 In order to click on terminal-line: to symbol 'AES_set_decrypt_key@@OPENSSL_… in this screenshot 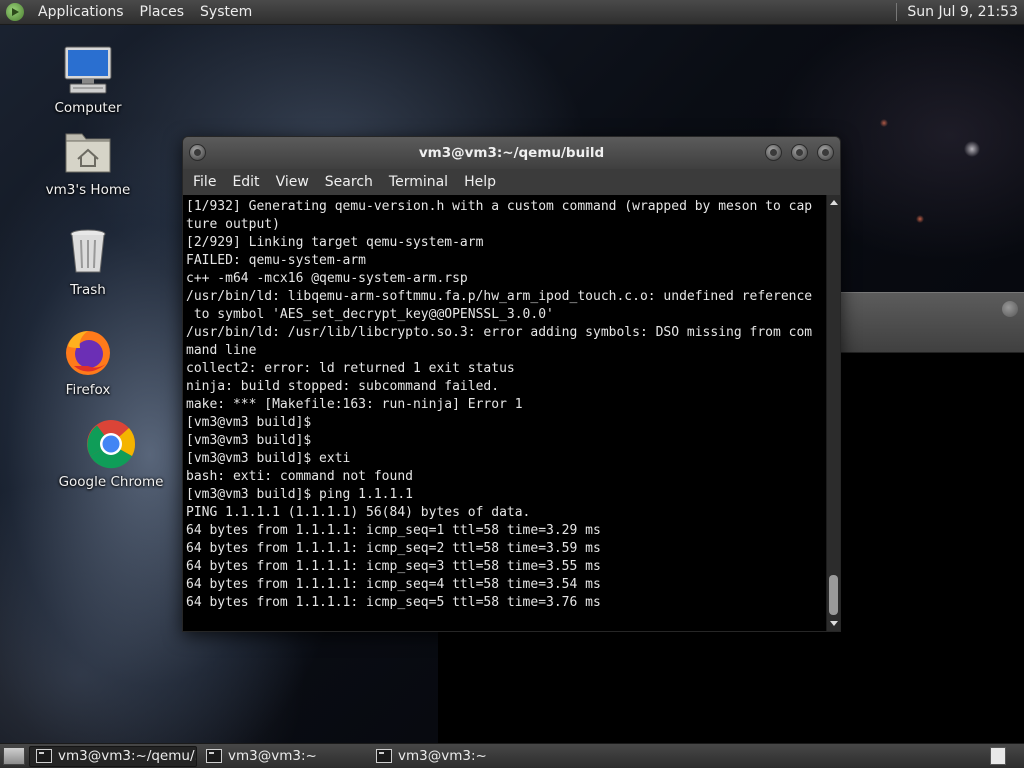, I will do `click(370, 314)`.